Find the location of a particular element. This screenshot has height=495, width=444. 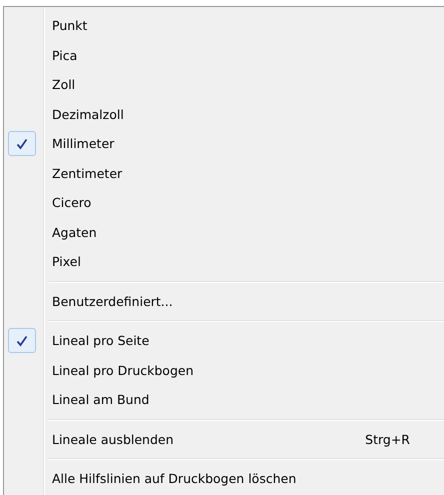

menu-item-label: Zentimeter is located at coordinates (88, 173).